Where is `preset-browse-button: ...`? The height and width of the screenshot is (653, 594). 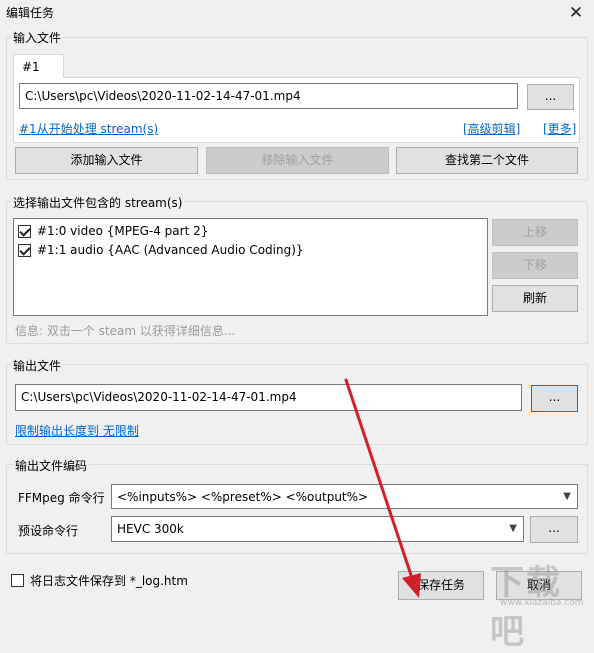 preset-browse-button: ... is located at coordinates (554, 529).